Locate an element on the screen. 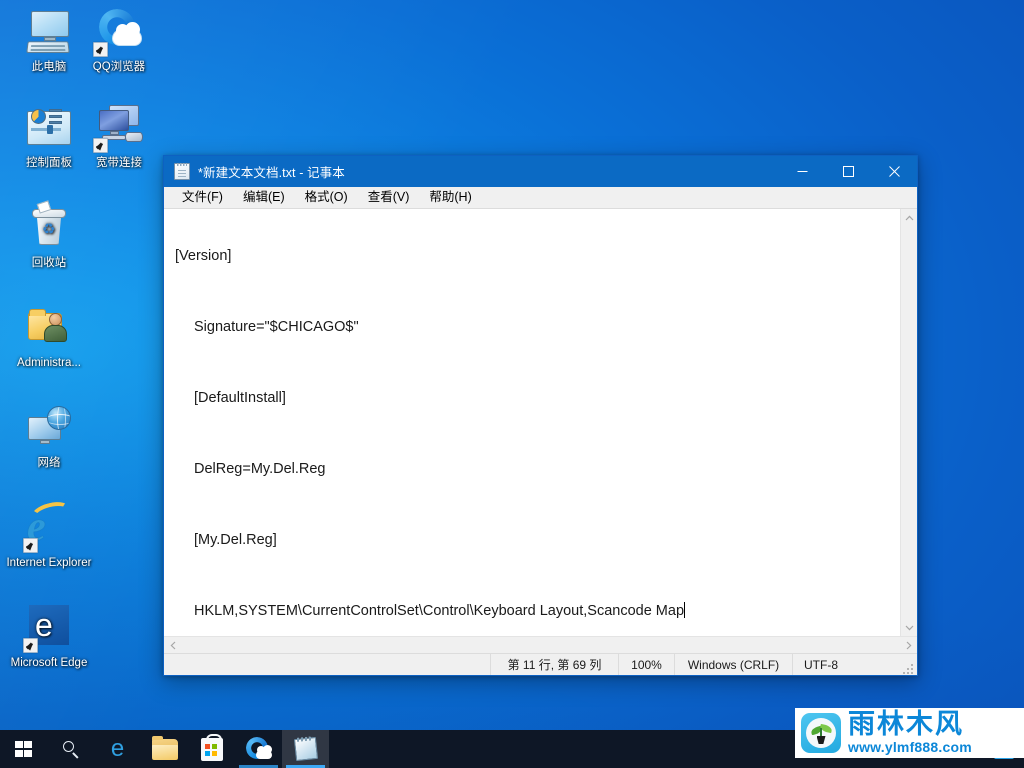 This screenshot has width=1024, height=768. resize-grip is located at coordinates (909, 668).